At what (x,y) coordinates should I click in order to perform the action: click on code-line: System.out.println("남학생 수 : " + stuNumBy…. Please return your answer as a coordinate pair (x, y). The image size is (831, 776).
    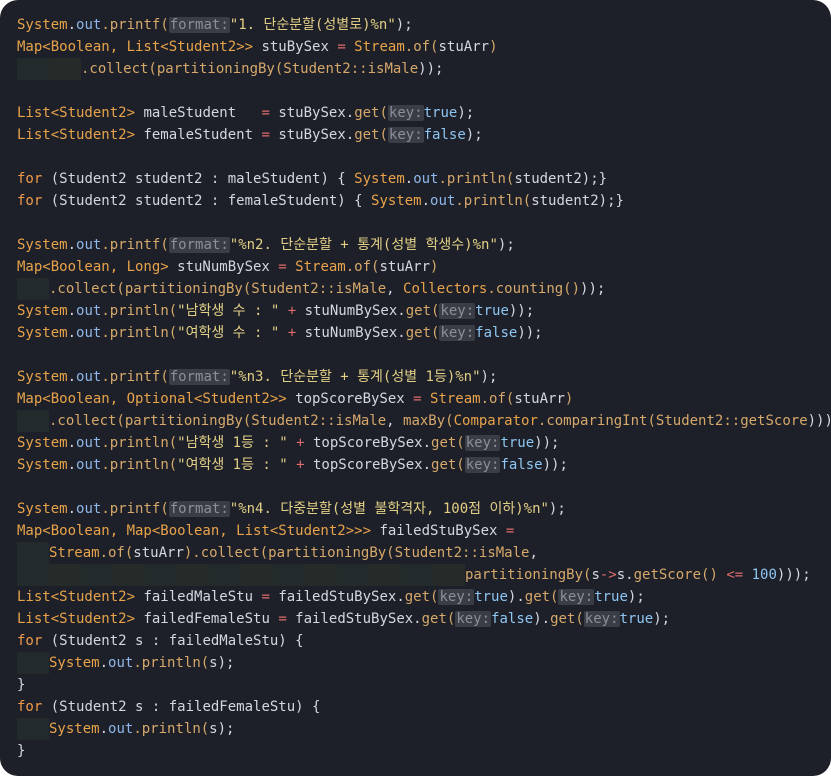
    Looking at the image, I should click on (424, 311).